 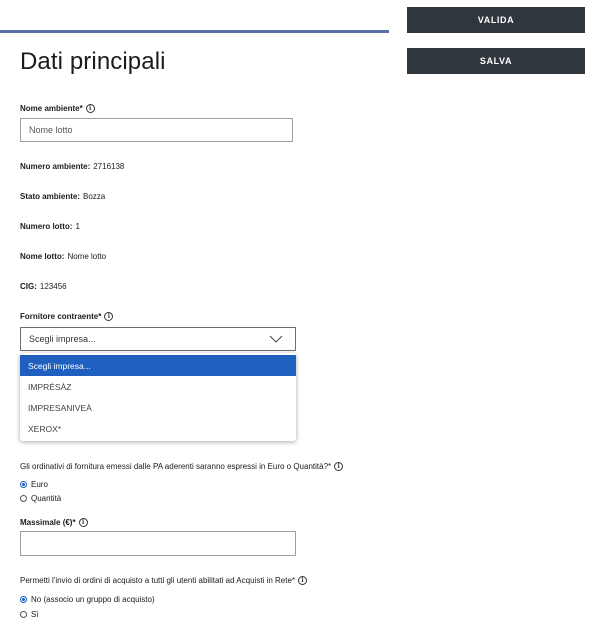 What do you see at coordinates (194, 31) in the screenshot?
I see `header-divider` at bounding box center [194, 31].